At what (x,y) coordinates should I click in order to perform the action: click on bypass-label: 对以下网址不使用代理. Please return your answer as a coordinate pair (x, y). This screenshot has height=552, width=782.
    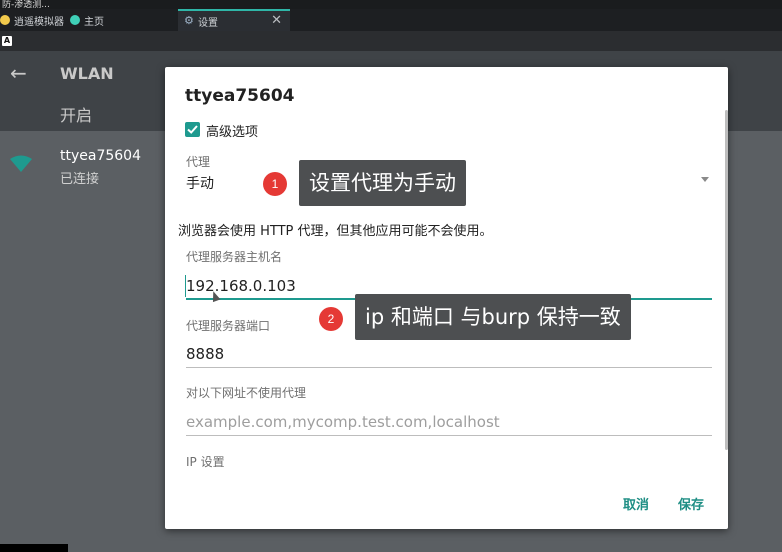
    Looking at the image, I should click on (246, 393).